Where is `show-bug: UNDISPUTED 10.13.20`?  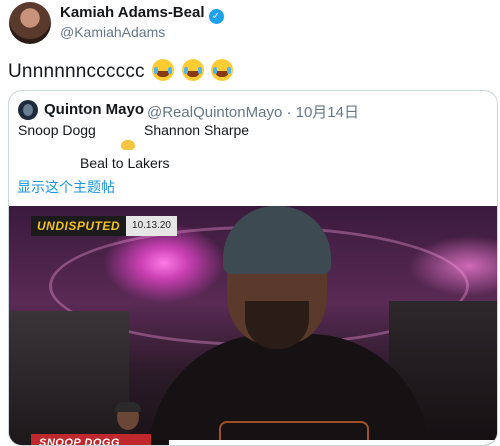
show-bug: UNDISPUTED 10.13.20 is located at coordinates (104, 226).